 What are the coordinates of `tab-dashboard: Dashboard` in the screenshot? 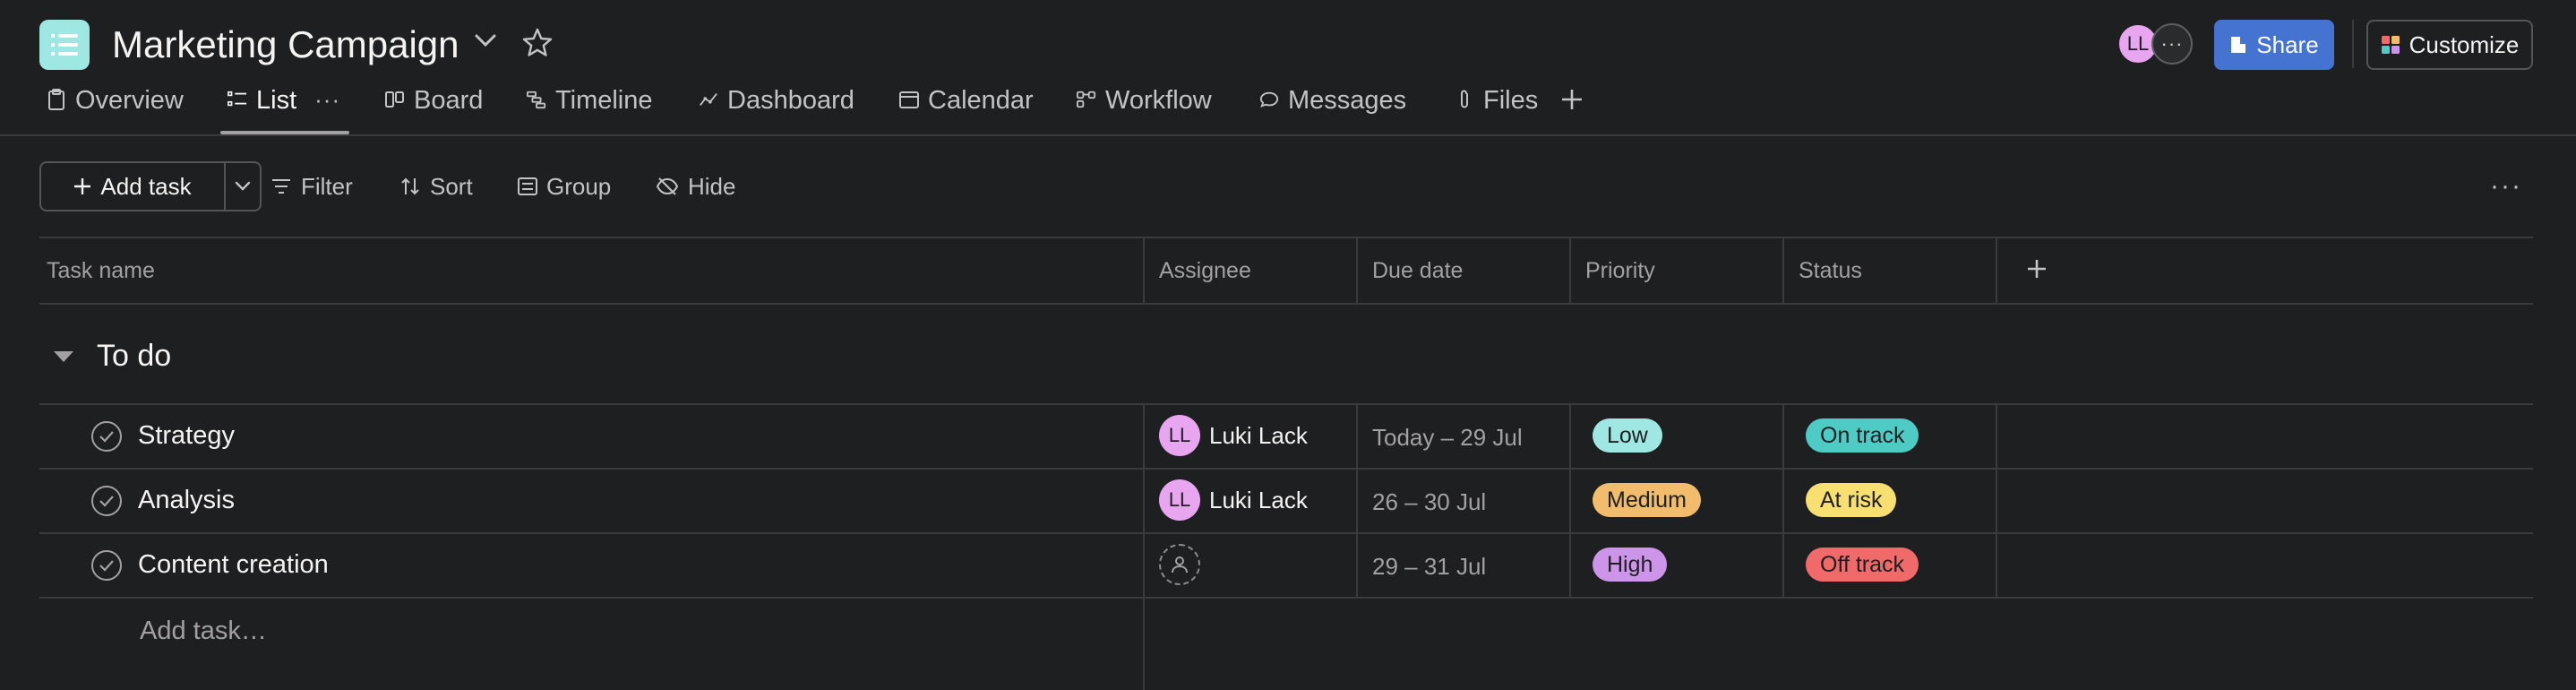 It's located at (776, 110).